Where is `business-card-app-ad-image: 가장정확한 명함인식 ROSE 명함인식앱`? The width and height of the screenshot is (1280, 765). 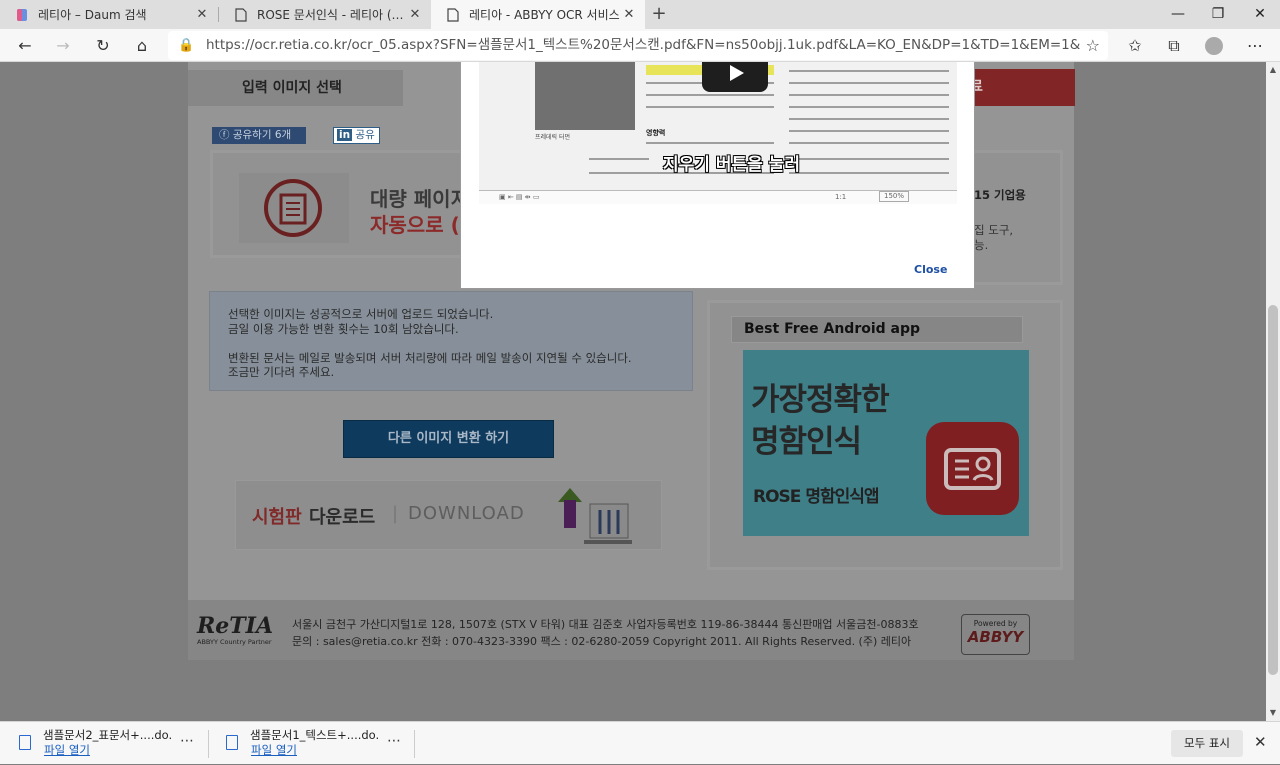
business-card-app-ad-image: 가장정확한 명함인식 ROSE 명함인식앱 is located at coordinates (886, 443).